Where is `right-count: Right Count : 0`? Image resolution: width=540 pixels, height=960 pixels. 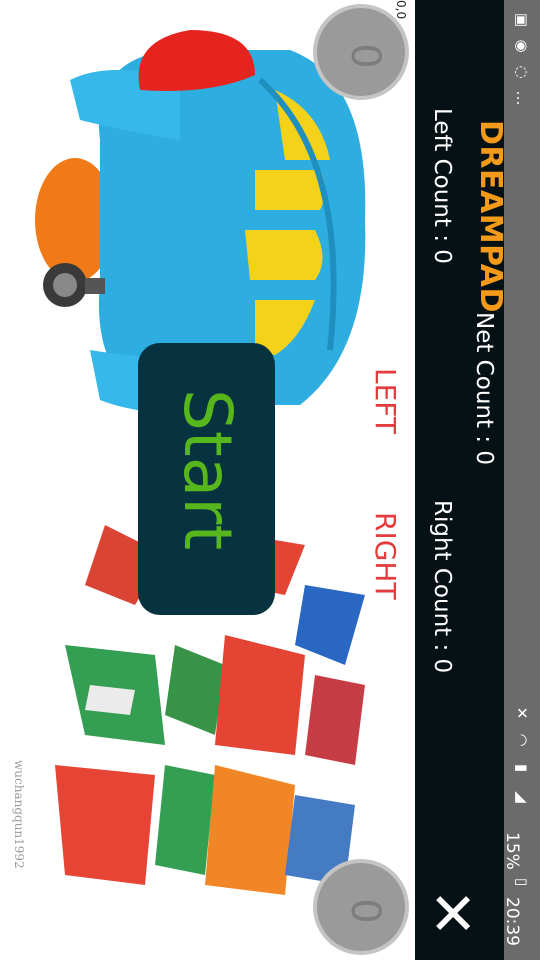 right-count: Right Count : 0 is located at coordinates (442, 587).